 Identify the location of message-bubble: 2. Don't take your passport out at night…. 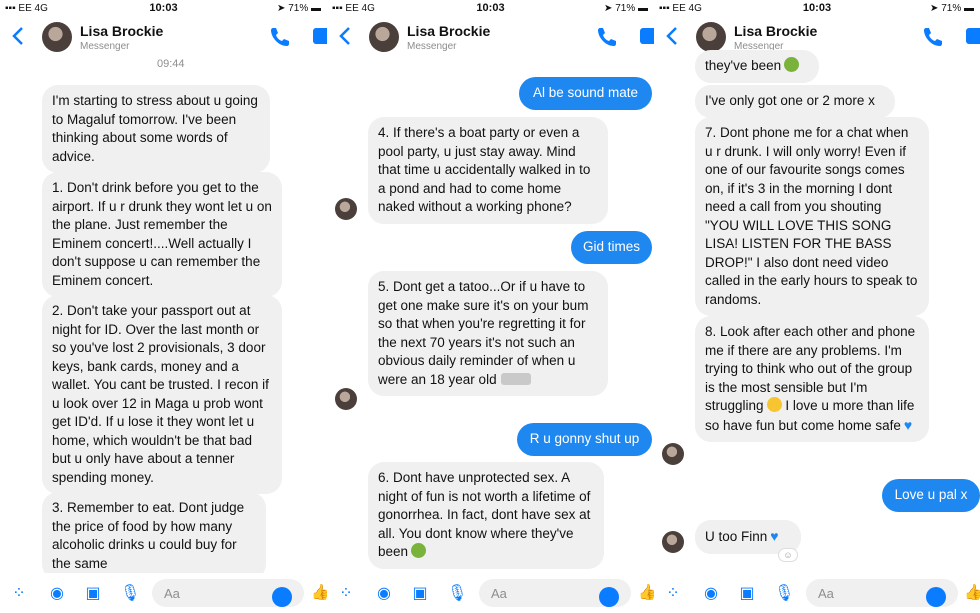
(162, 394).